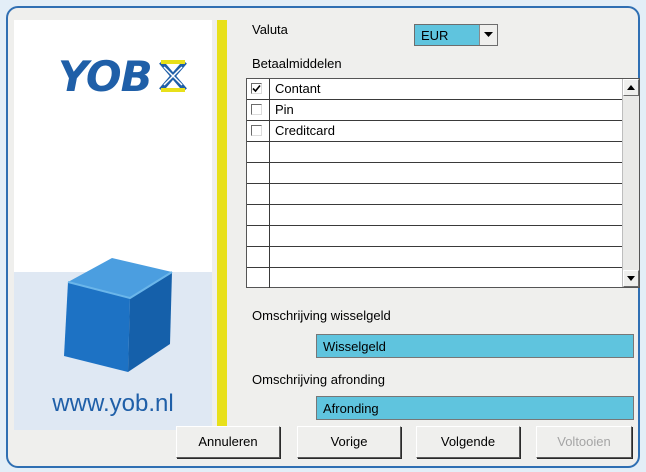 Image resolution: width=646 pixels, height=472 pixels. What do you see at coordinates (349, 442) in the screenshot?
I see `previous-button: Vorige` at bounding box center [349, 442].